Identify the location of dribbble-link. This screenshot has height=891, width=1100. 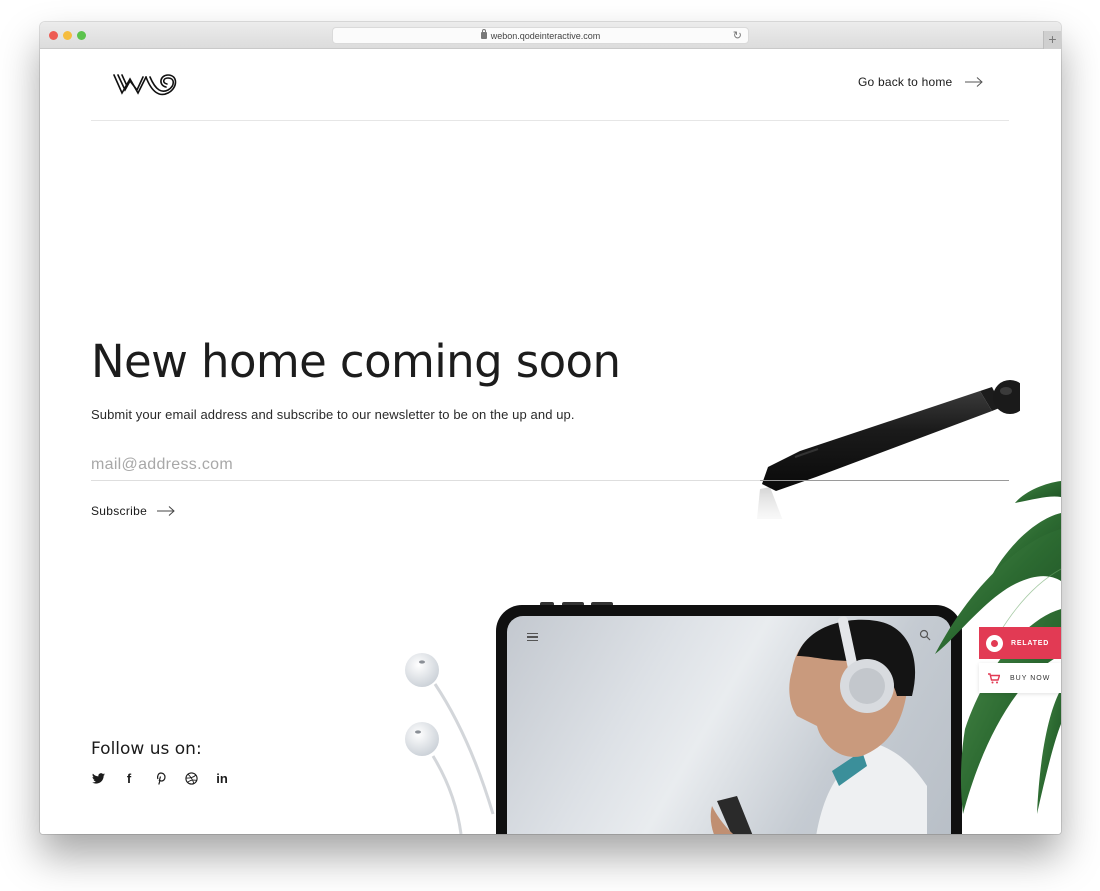
(191, 778).